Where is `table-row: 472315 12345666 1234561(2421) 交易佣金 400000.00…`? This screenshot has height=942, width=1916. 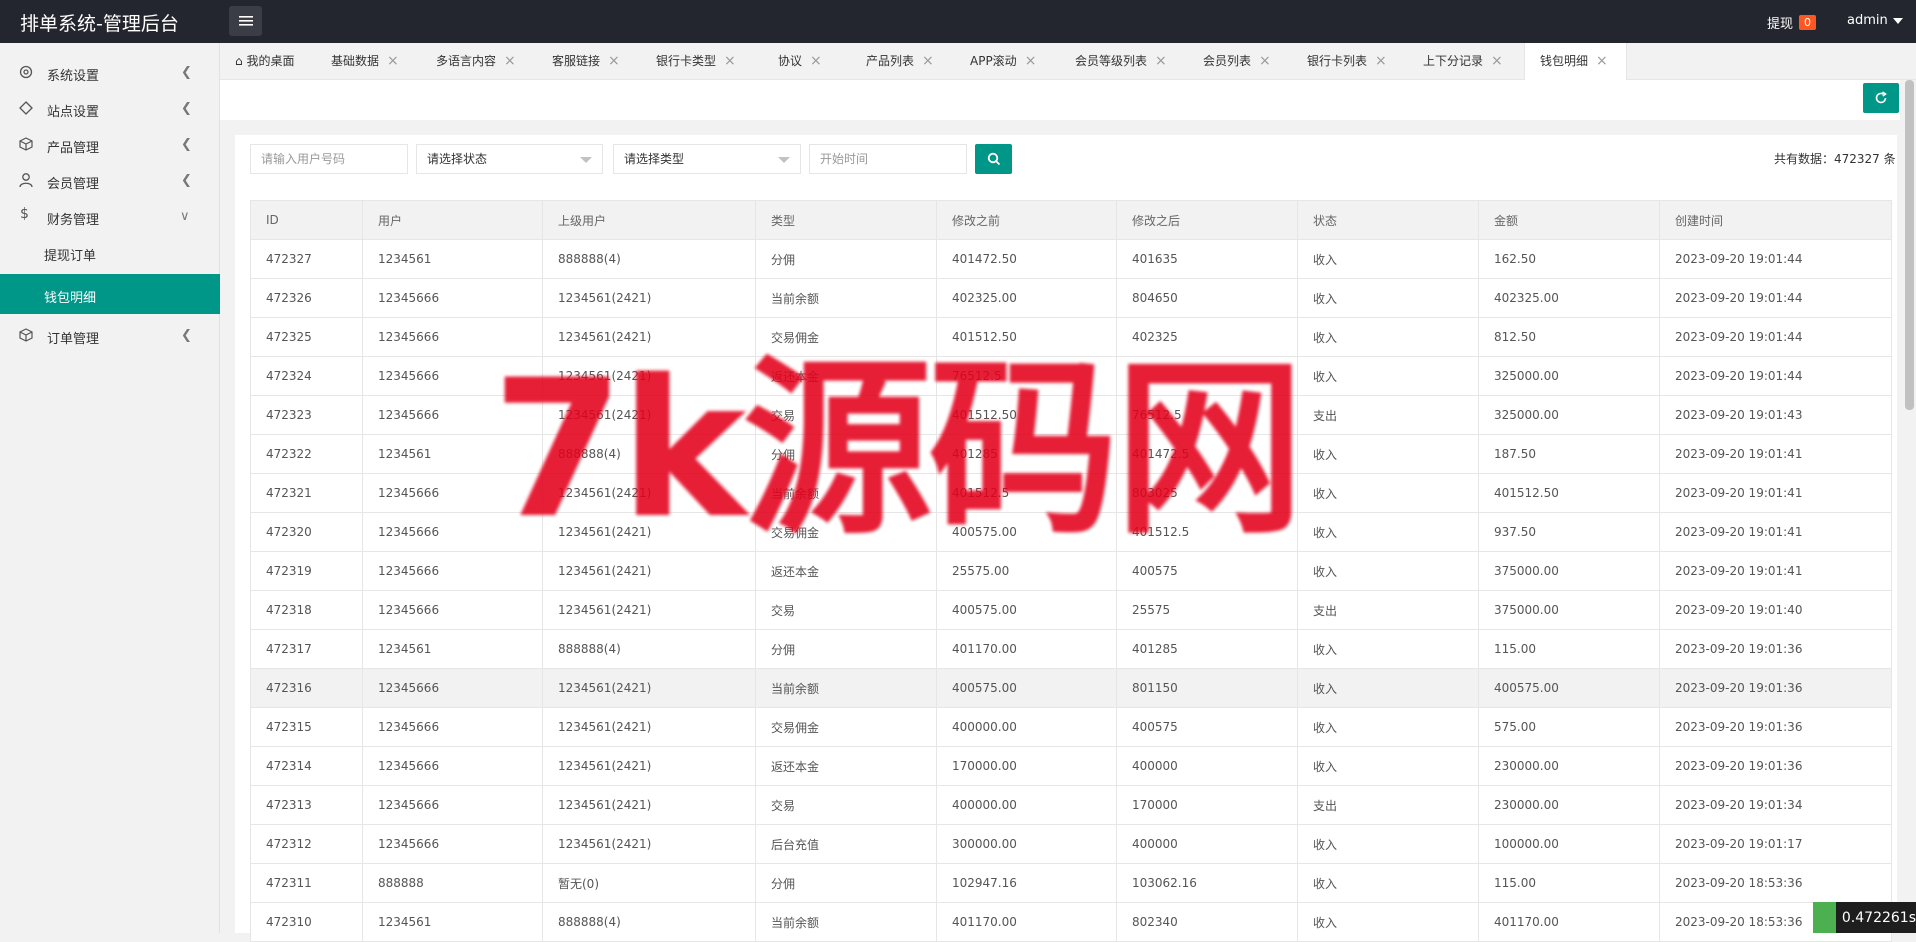 table-row: 472315 12345666 1234561(2421) 交易佣金 400000.00… is located at coordinates (1071, 727).